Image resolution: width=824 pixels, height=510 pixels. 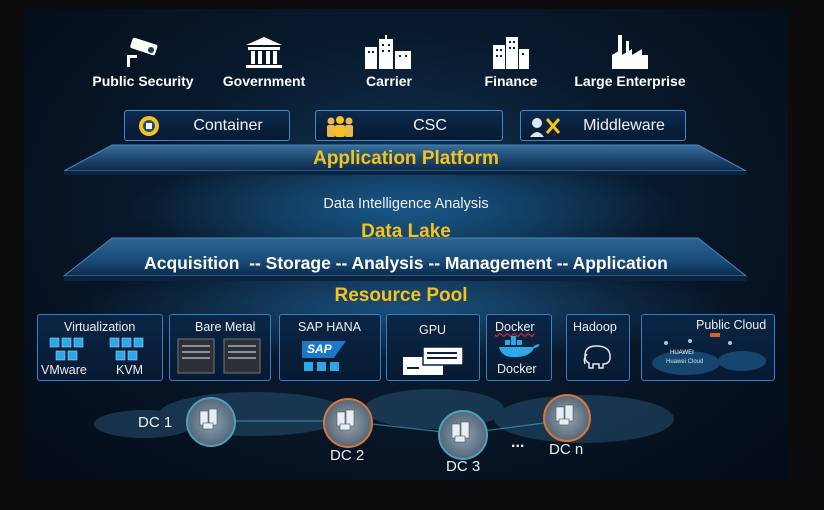 What do you see at coordinates (630, 52) in the screenshot?
I see `factory-icon` at bounding box center [630, 52].